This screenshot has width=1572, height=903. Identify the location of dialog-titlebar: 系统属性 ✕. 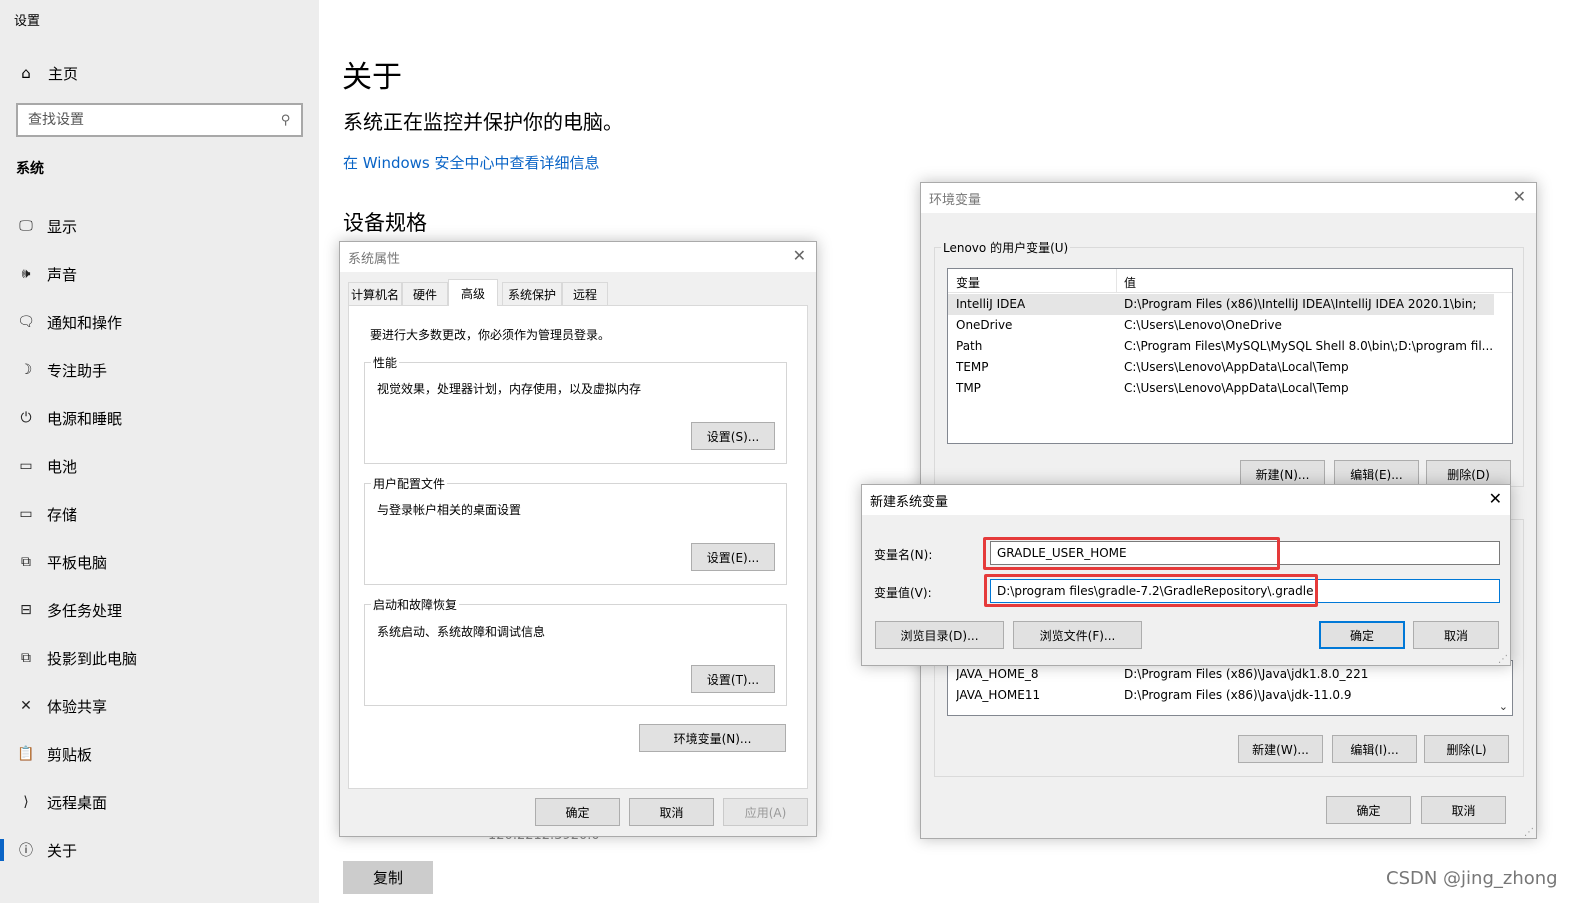
(578, 257).